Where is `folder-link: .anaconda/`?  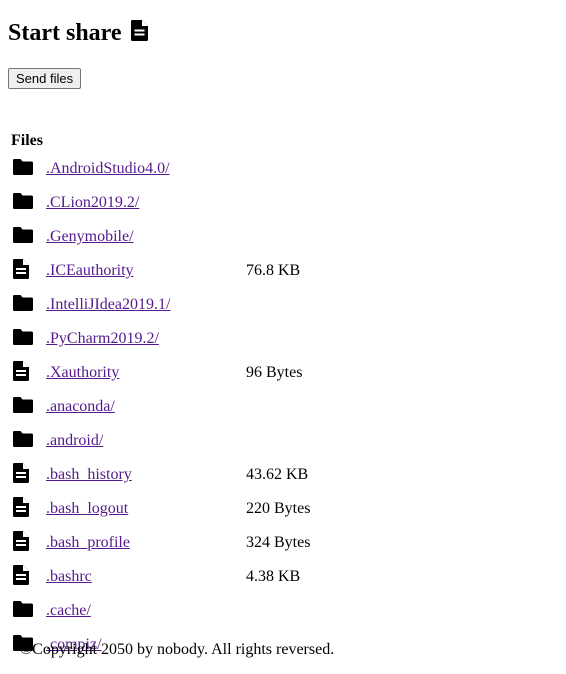
folder-link: .anaconda/ is located at coordinates (80, 406).